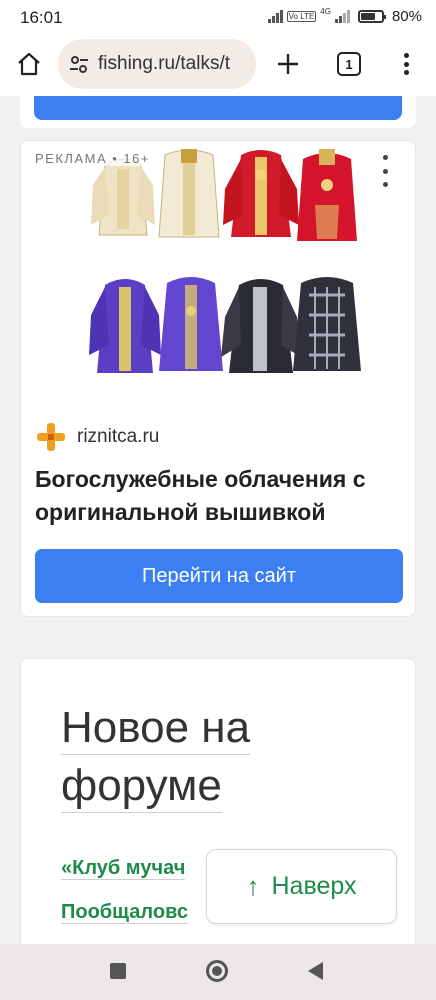  Describe the element at coordinates (211, 757) in the screenshot. I see `forum-heading: Новое на форуме` at that location.